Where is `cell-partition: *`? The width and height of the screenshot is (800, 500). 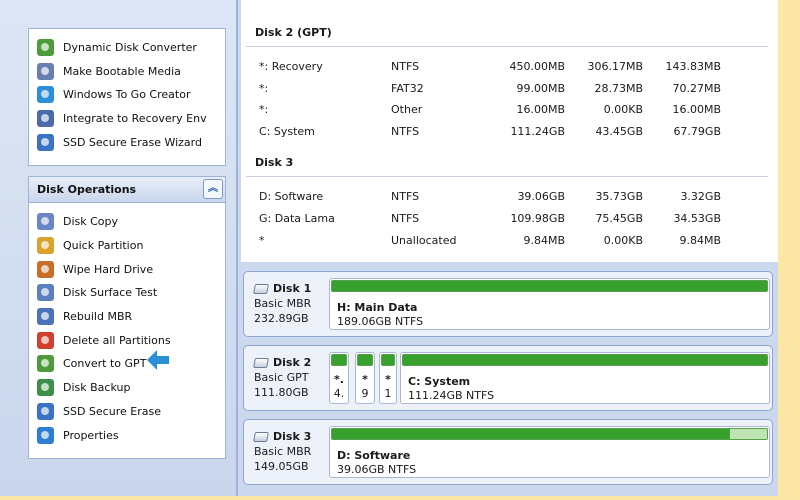 cell-partition: * is located at coordinates (262, 240).